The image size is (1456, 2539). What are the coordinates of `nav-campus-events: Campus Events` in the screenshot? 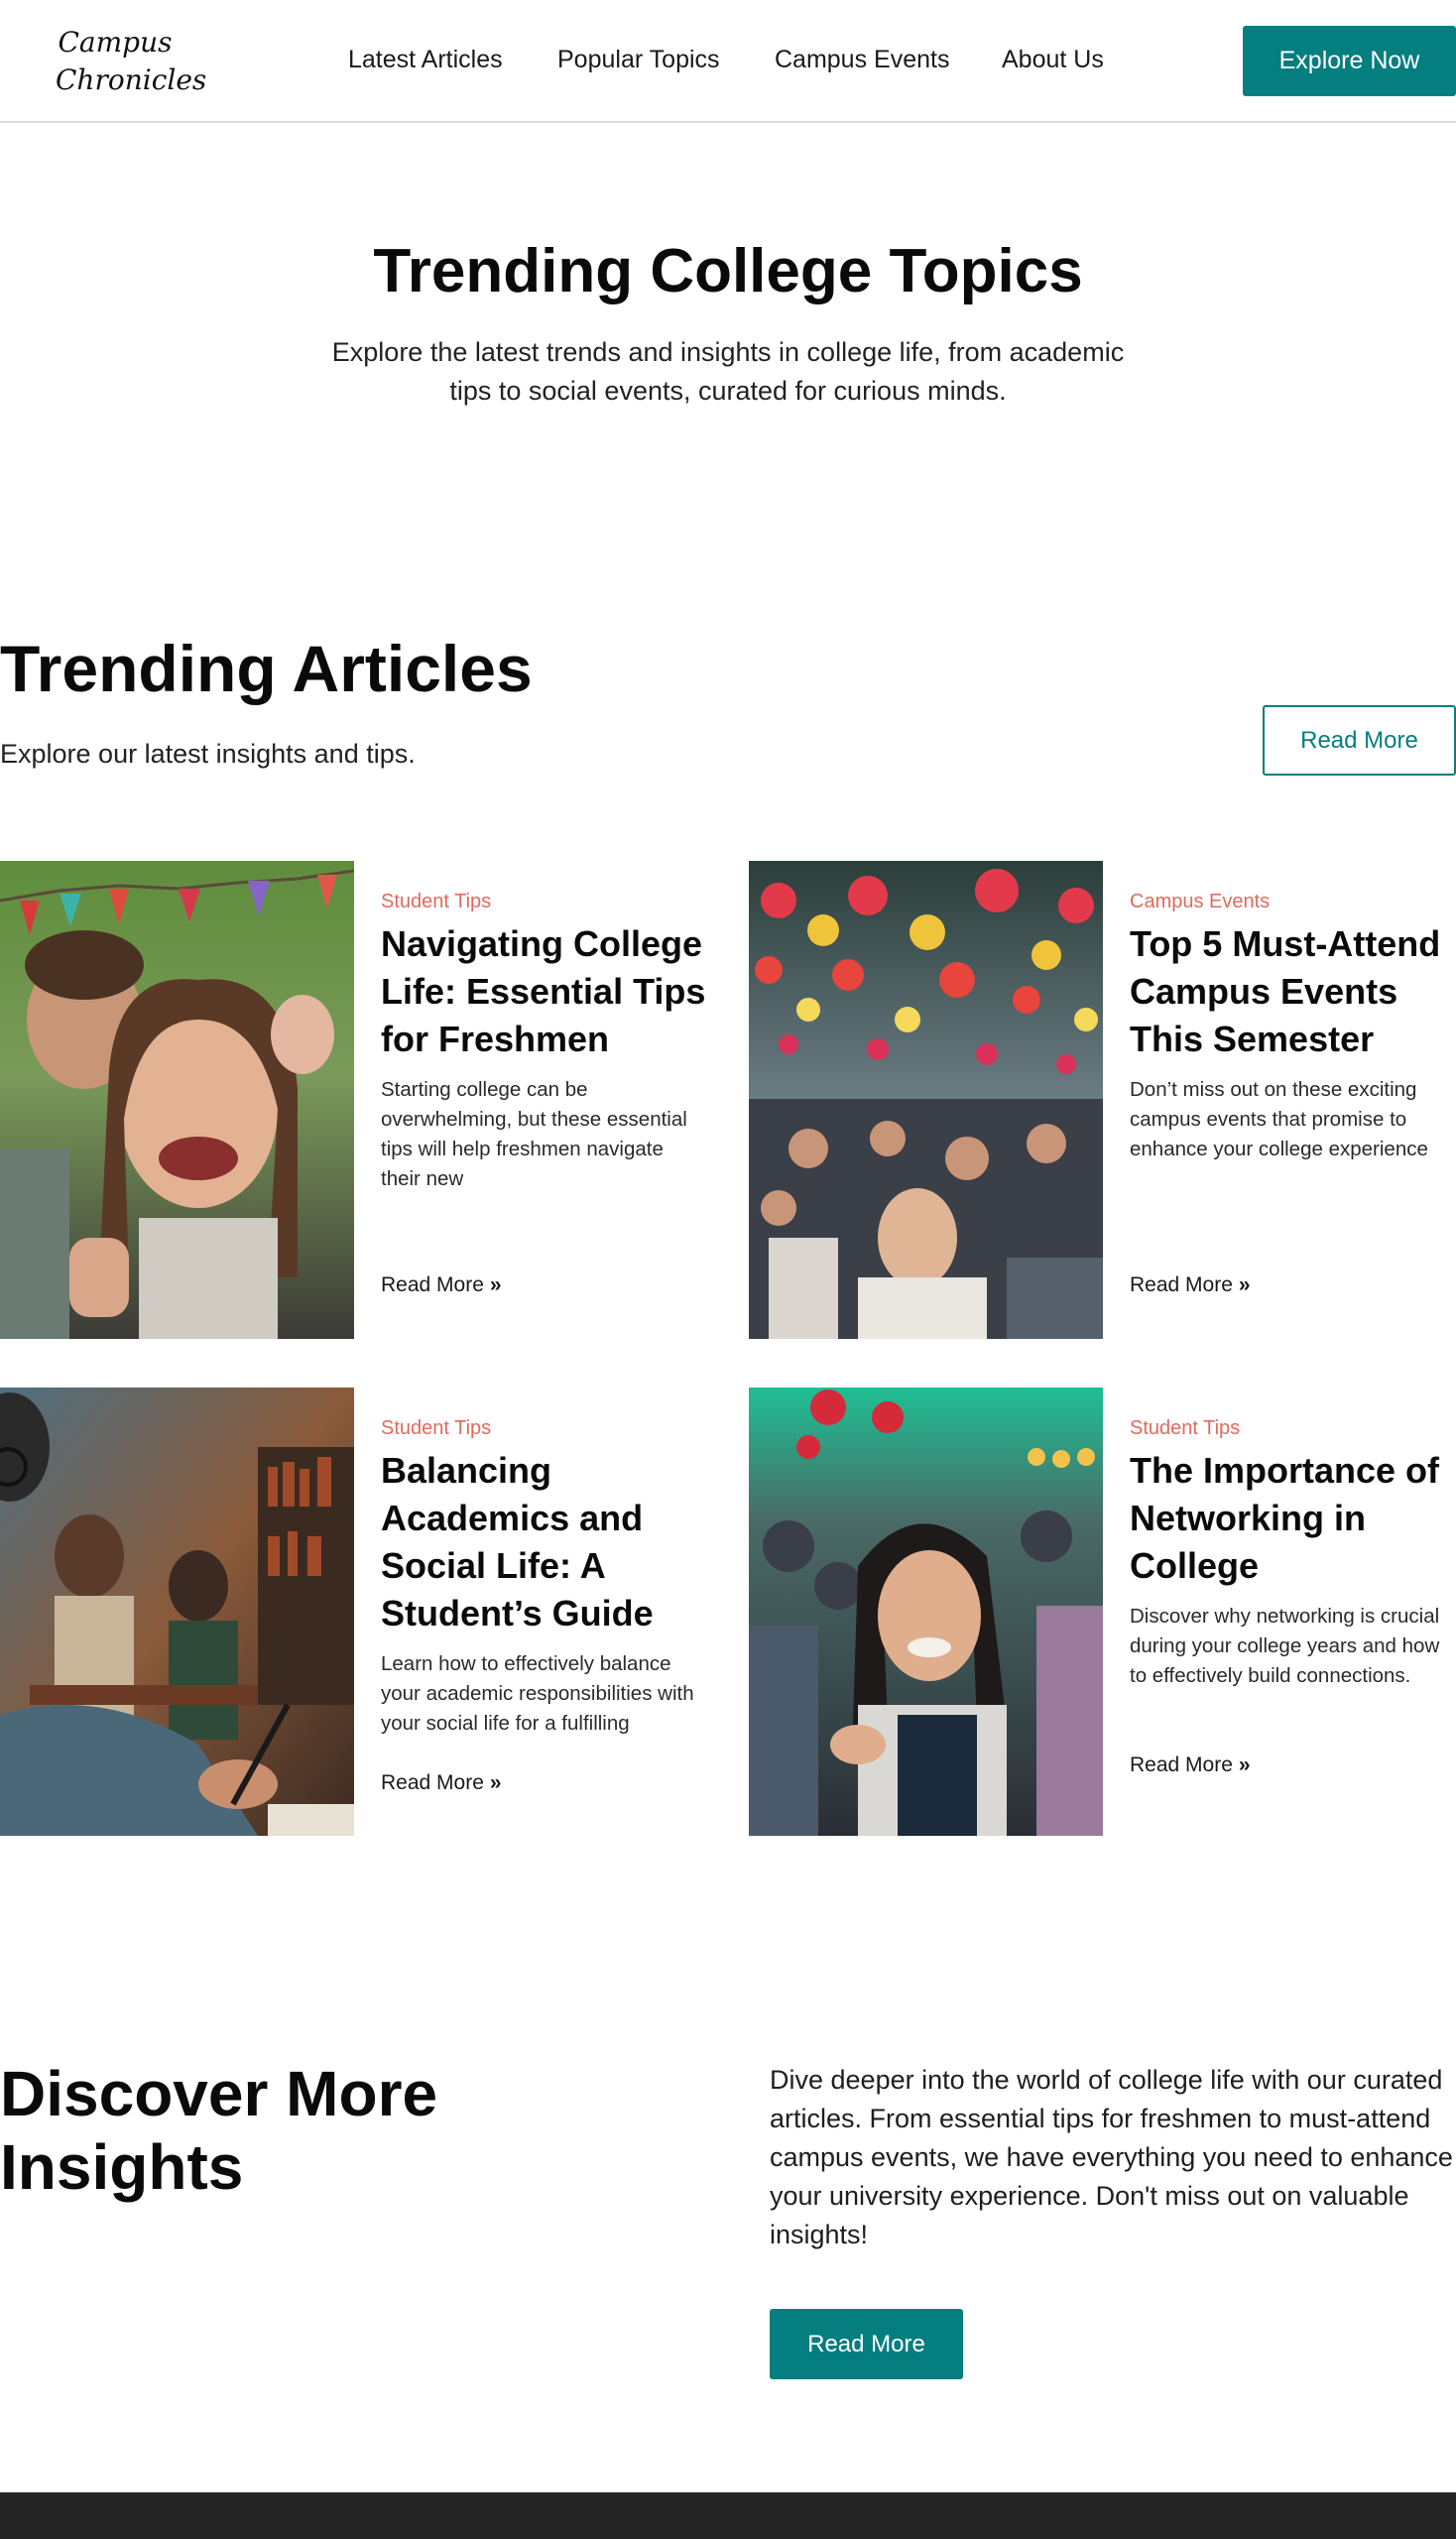 It's located at (862, 60).